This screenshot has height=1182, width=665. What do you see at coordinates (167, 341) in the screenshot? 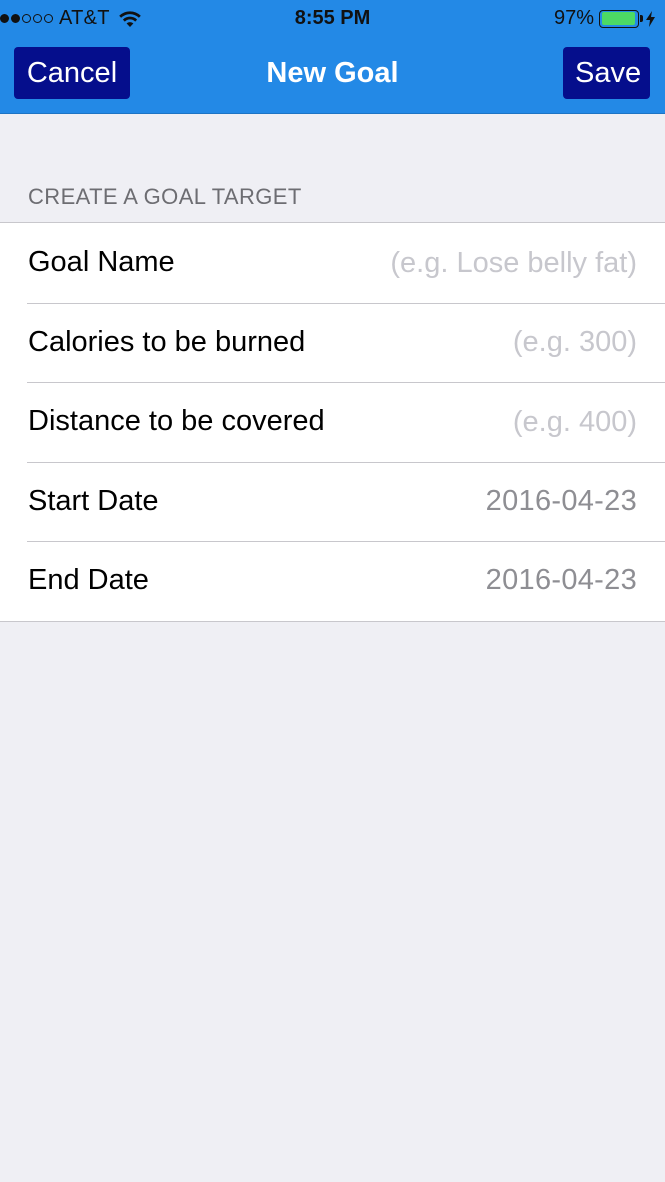
I see `calories-label: Calories to be burned` at bounding box center [167, 341].